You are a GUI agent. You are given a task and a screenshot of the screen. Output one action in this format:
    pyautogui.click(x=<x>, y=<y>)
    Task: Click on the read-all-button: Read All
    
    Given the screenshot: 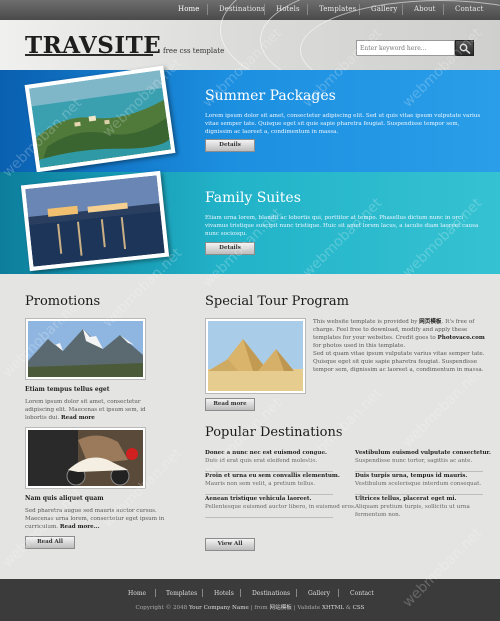 What is the action you would take?
    pyautogui.click(x=50, y=542)
    